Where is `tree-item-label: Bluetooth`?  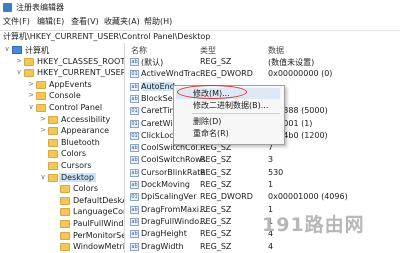
tree-item-label: Bluetooth is located at coordinates (80, 142).